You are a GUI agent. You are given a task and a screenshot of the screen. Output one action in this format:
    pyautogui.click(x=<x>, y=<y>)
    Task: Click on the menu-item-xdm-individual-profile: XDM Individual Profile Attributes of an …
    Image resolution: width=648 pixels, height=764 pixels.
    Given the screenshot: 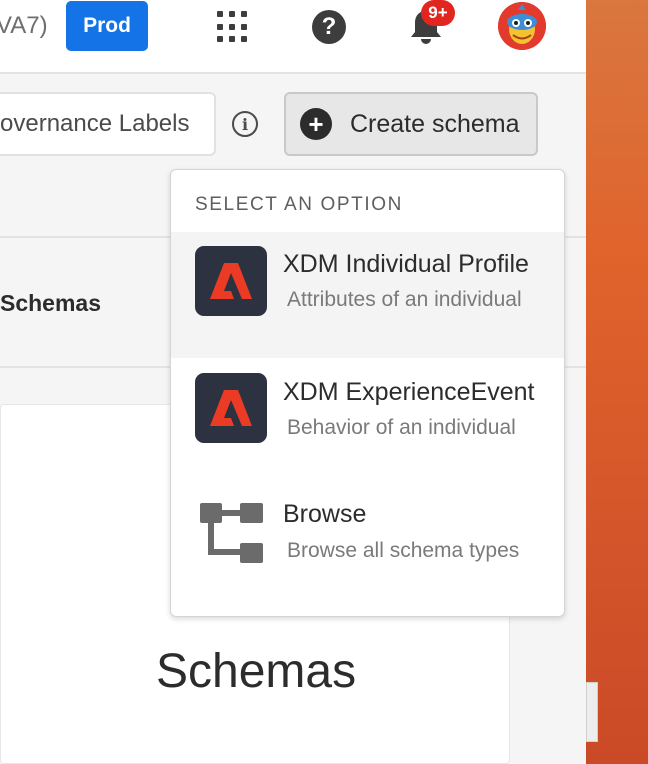 What is the action you would take?
    pyautogui.click(x=367, y=295)
    